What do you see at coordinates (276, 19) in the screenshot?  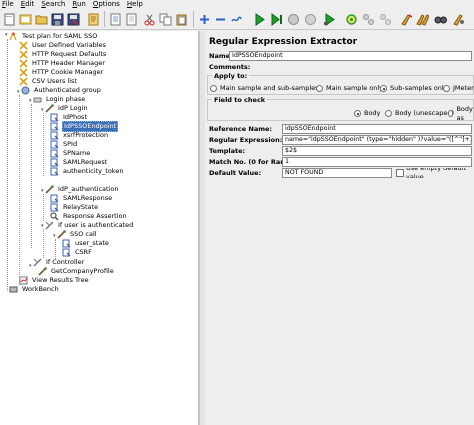 I see `start-no-pause-icon` at bounding box center [276, 19].